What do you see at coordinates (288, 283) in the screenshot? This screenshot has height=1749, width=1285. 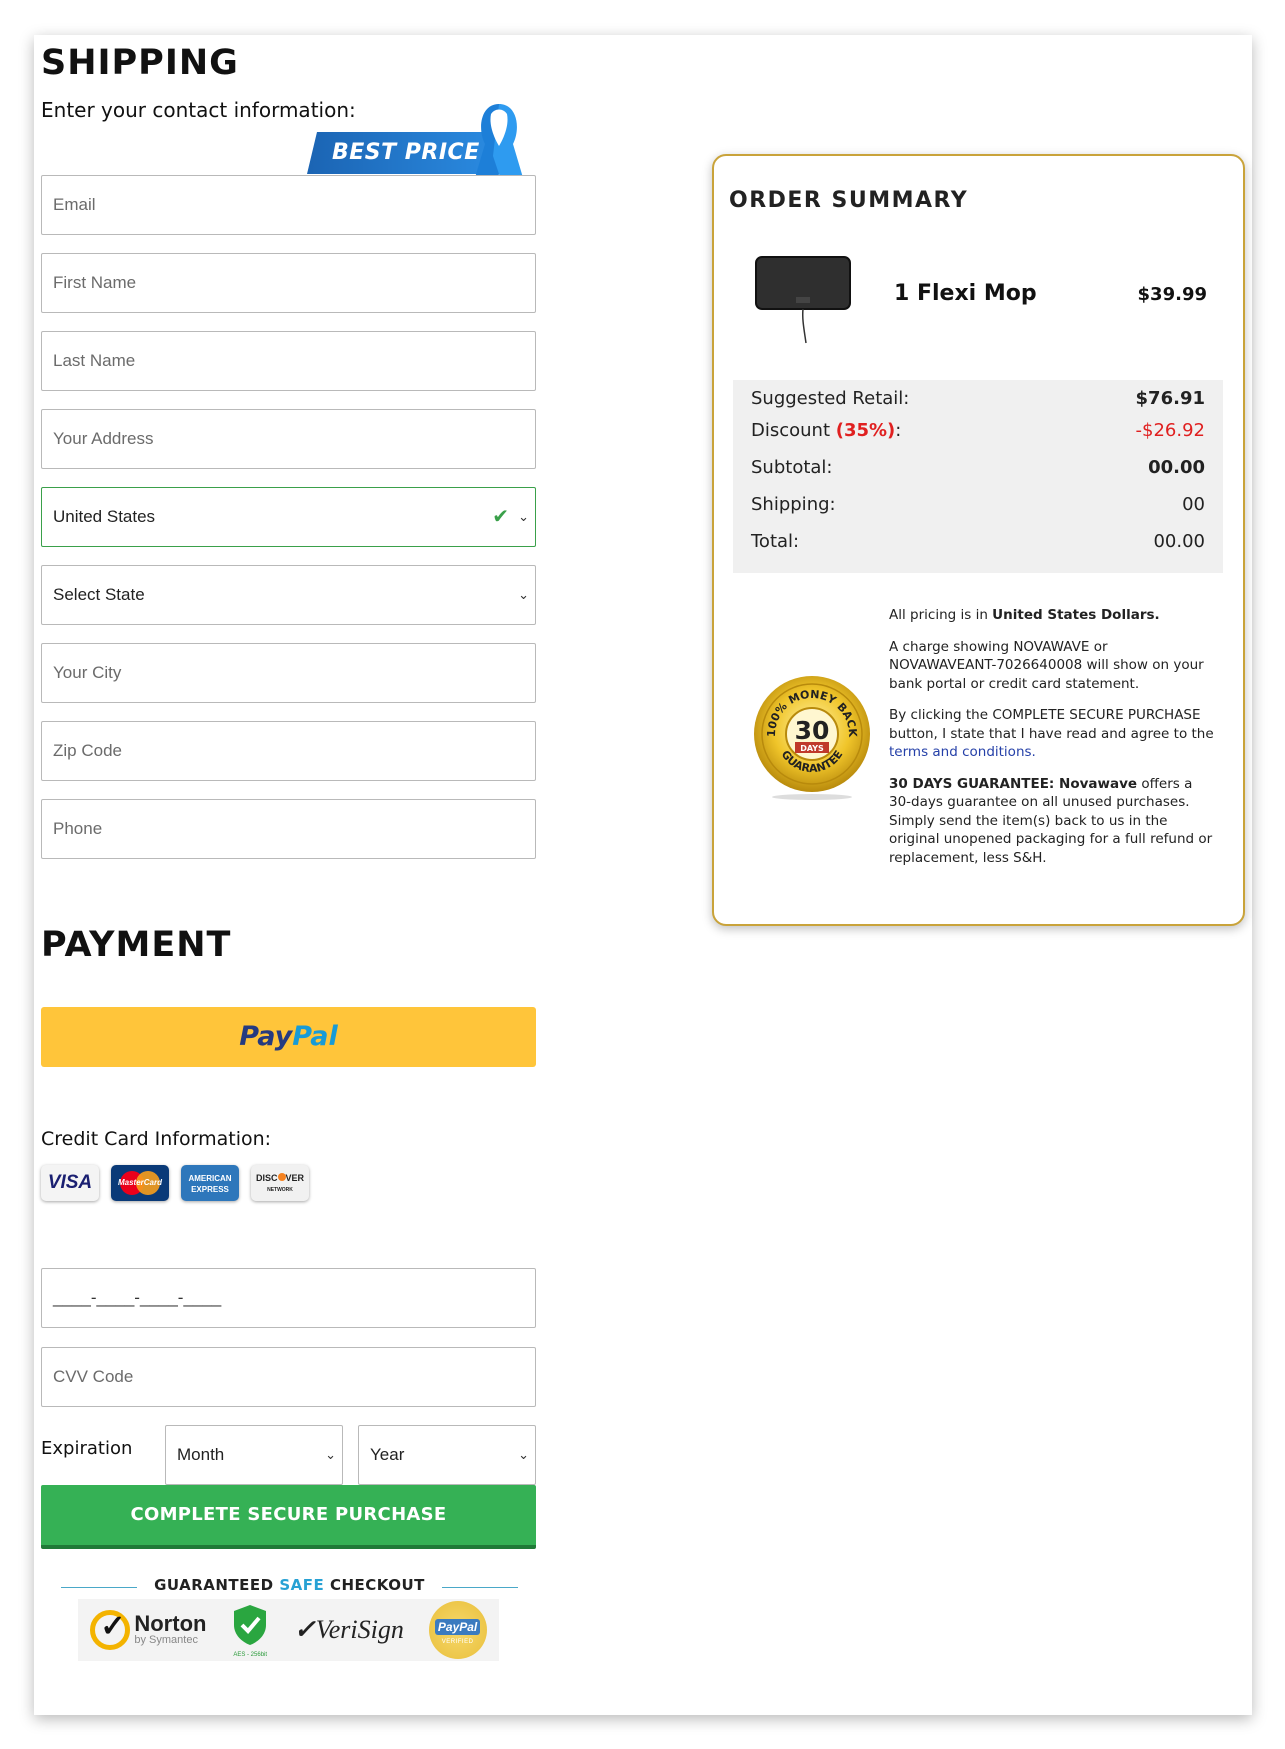 I see `first-name-field: First Name` at bounding box center [288, 283].